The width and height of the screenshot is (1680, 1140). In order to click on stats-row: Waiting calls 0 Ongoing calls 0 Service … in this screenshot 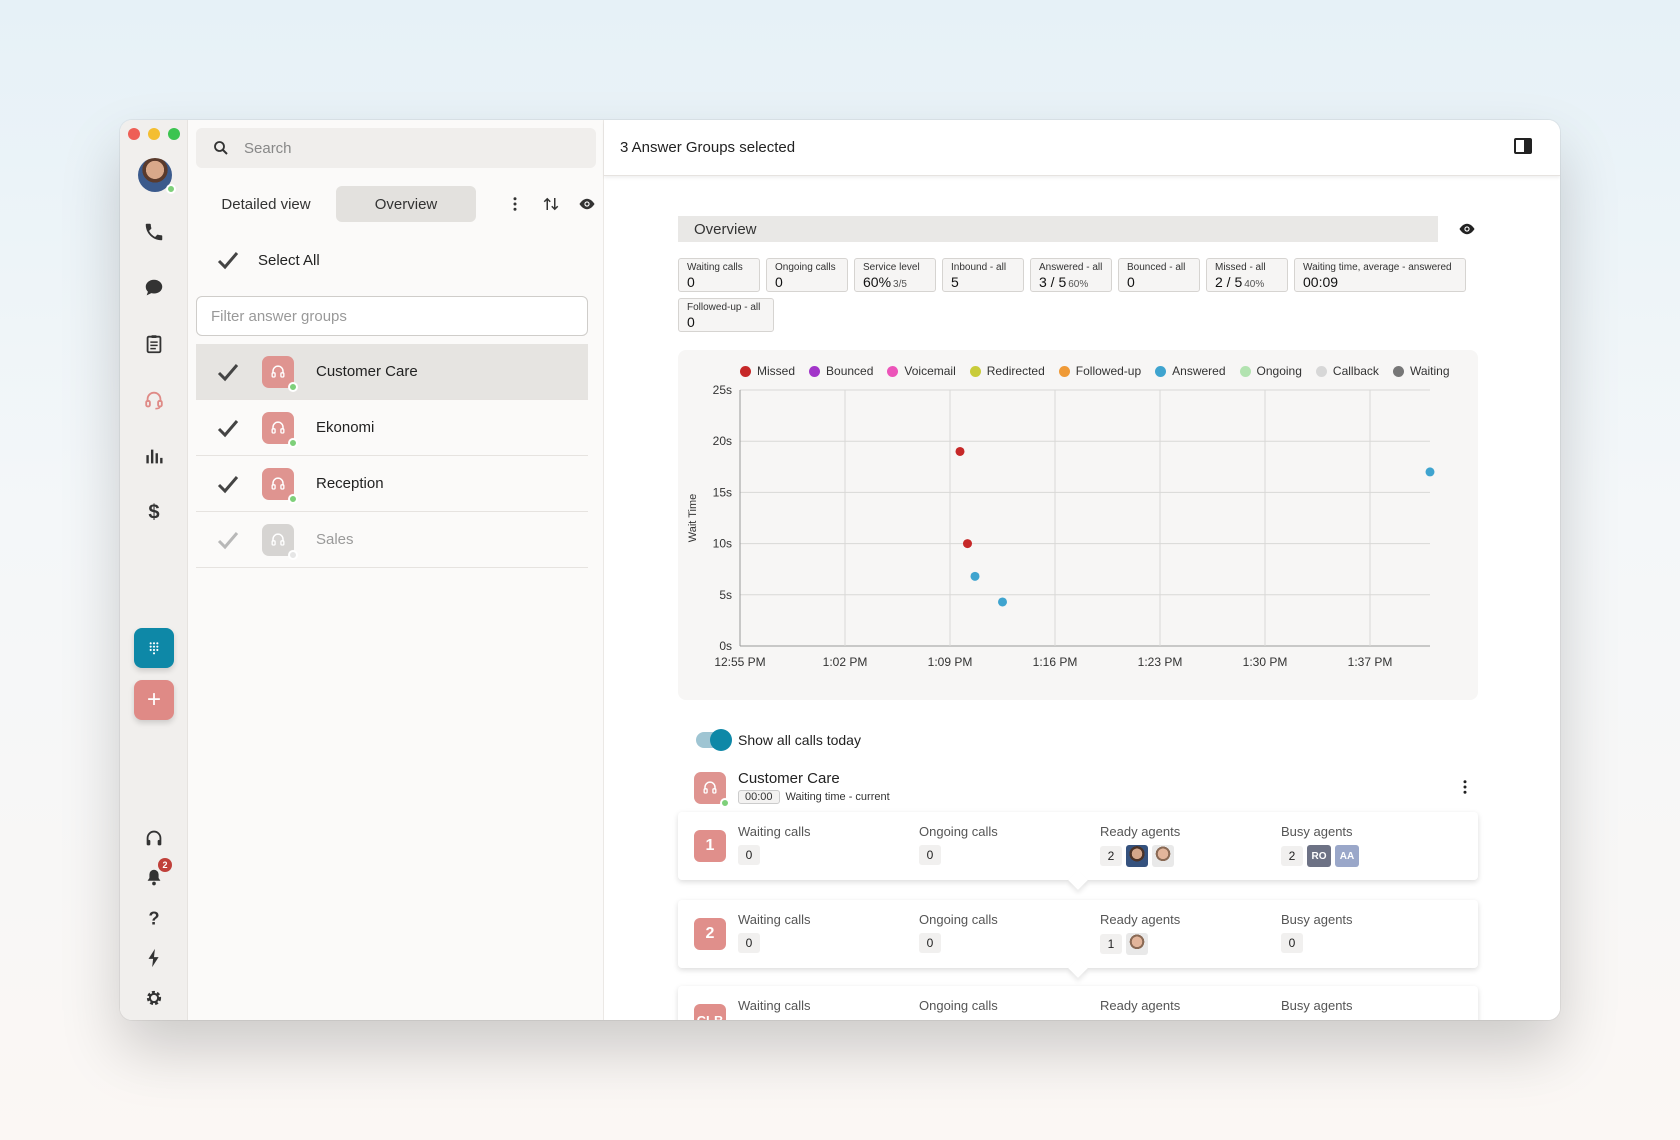, I will do `click(1078, 295)`.